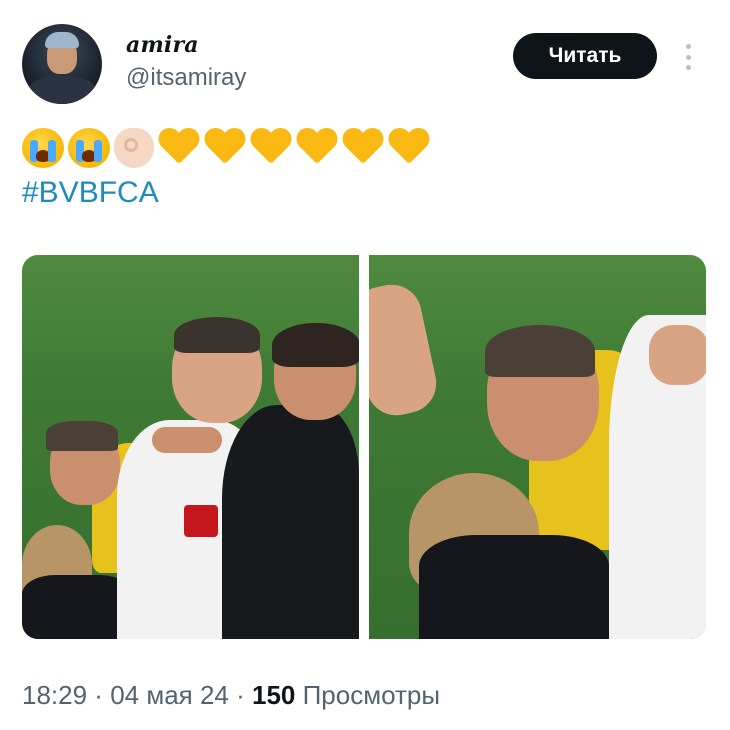 Image resolution: width=730 pixels, height=730 pixels. What do you see at coordinates (368, 695) in the screenshot?
I see `views-label: Просмотры` at bounding box center [368, 695].